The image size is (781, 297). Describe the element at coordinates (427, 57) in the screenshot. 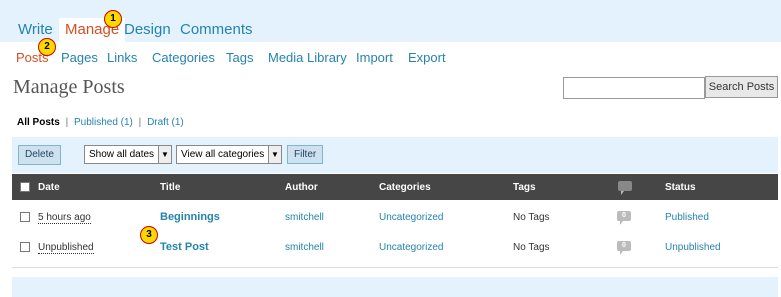

I see `subnav-item-export: Export` at that location.